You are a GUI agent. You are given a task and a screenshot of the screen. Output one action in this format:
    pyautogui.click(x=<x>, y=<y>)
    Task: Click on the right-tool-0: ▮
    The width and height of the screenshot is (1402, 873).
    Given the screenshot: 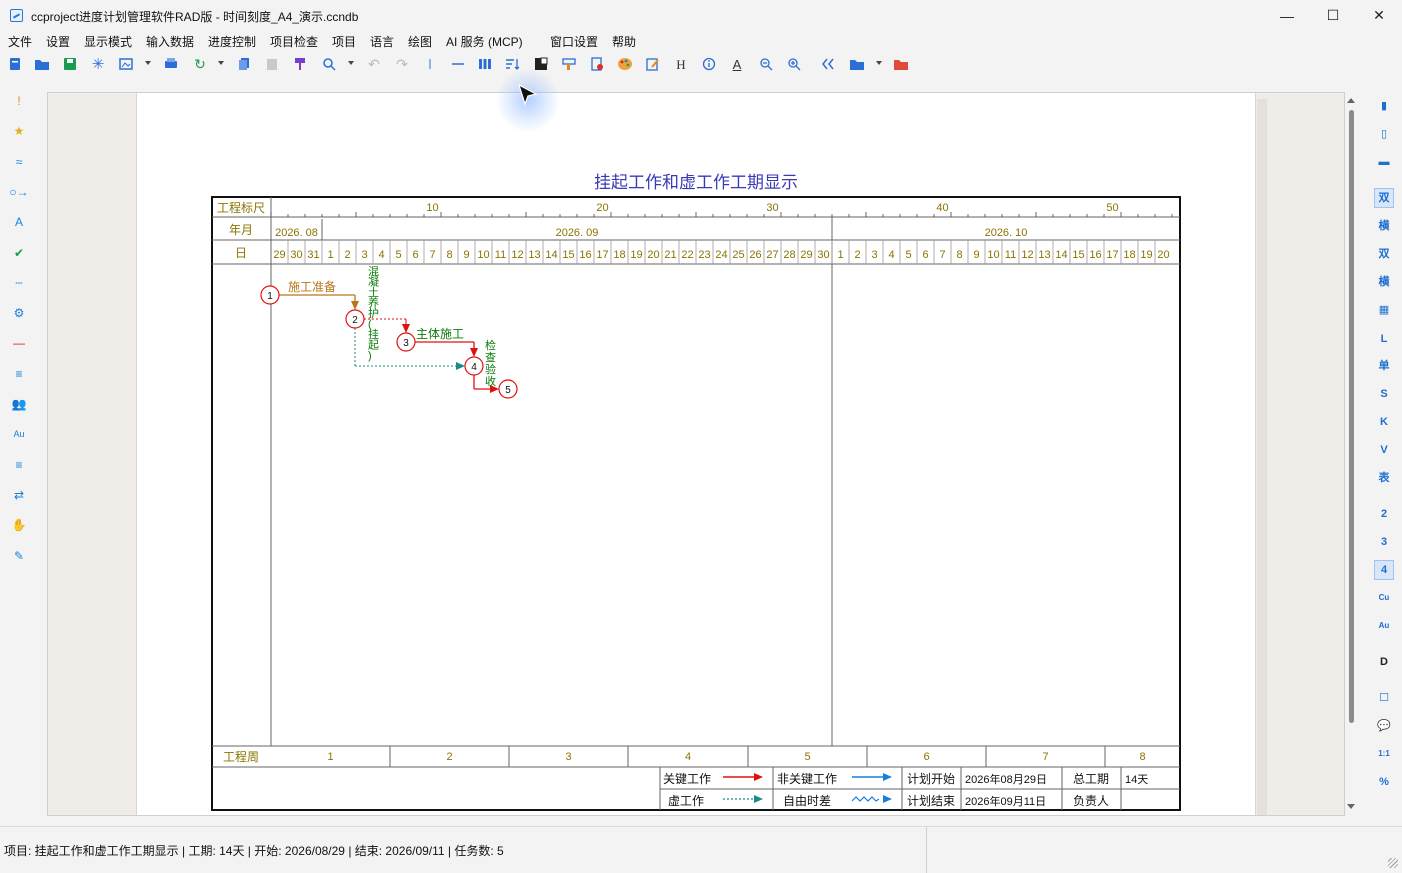 What is the action you would take?
    pyautogui.click(x=1384, y=106)
    